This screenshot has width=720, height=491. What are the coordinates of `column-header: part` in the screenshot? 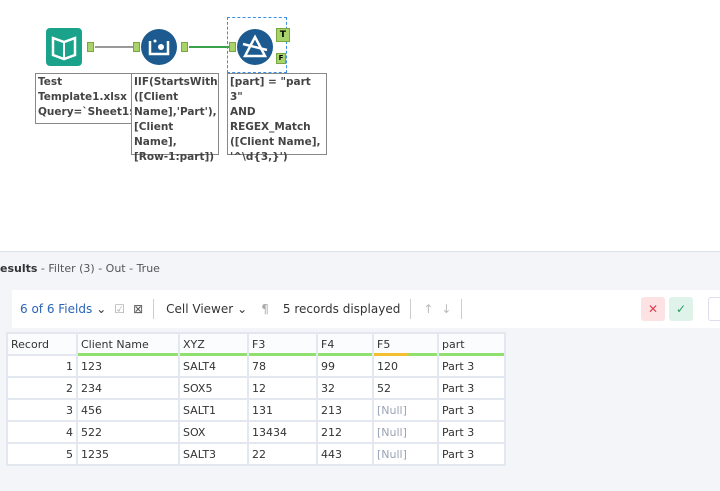 It's located at (471, 344).